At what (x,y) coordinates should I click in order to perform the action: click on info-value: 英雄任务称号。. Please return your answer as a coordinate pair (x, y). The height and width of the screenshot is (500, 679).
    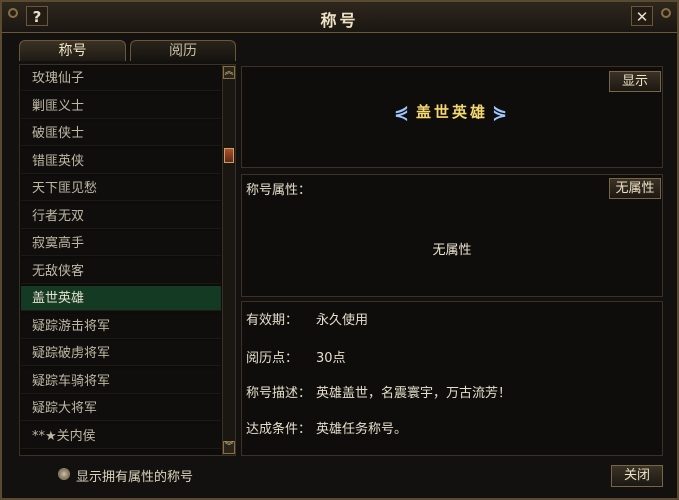
    Looking at the image, I should click on (362, 429).